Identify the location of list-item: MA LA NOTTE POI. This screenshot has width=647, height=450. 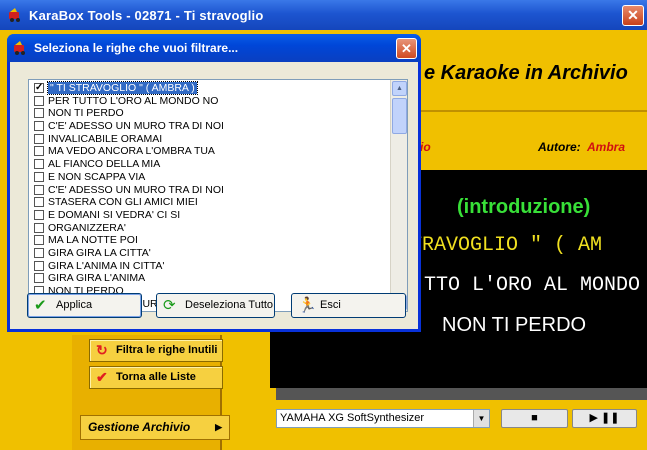
(210, 240).